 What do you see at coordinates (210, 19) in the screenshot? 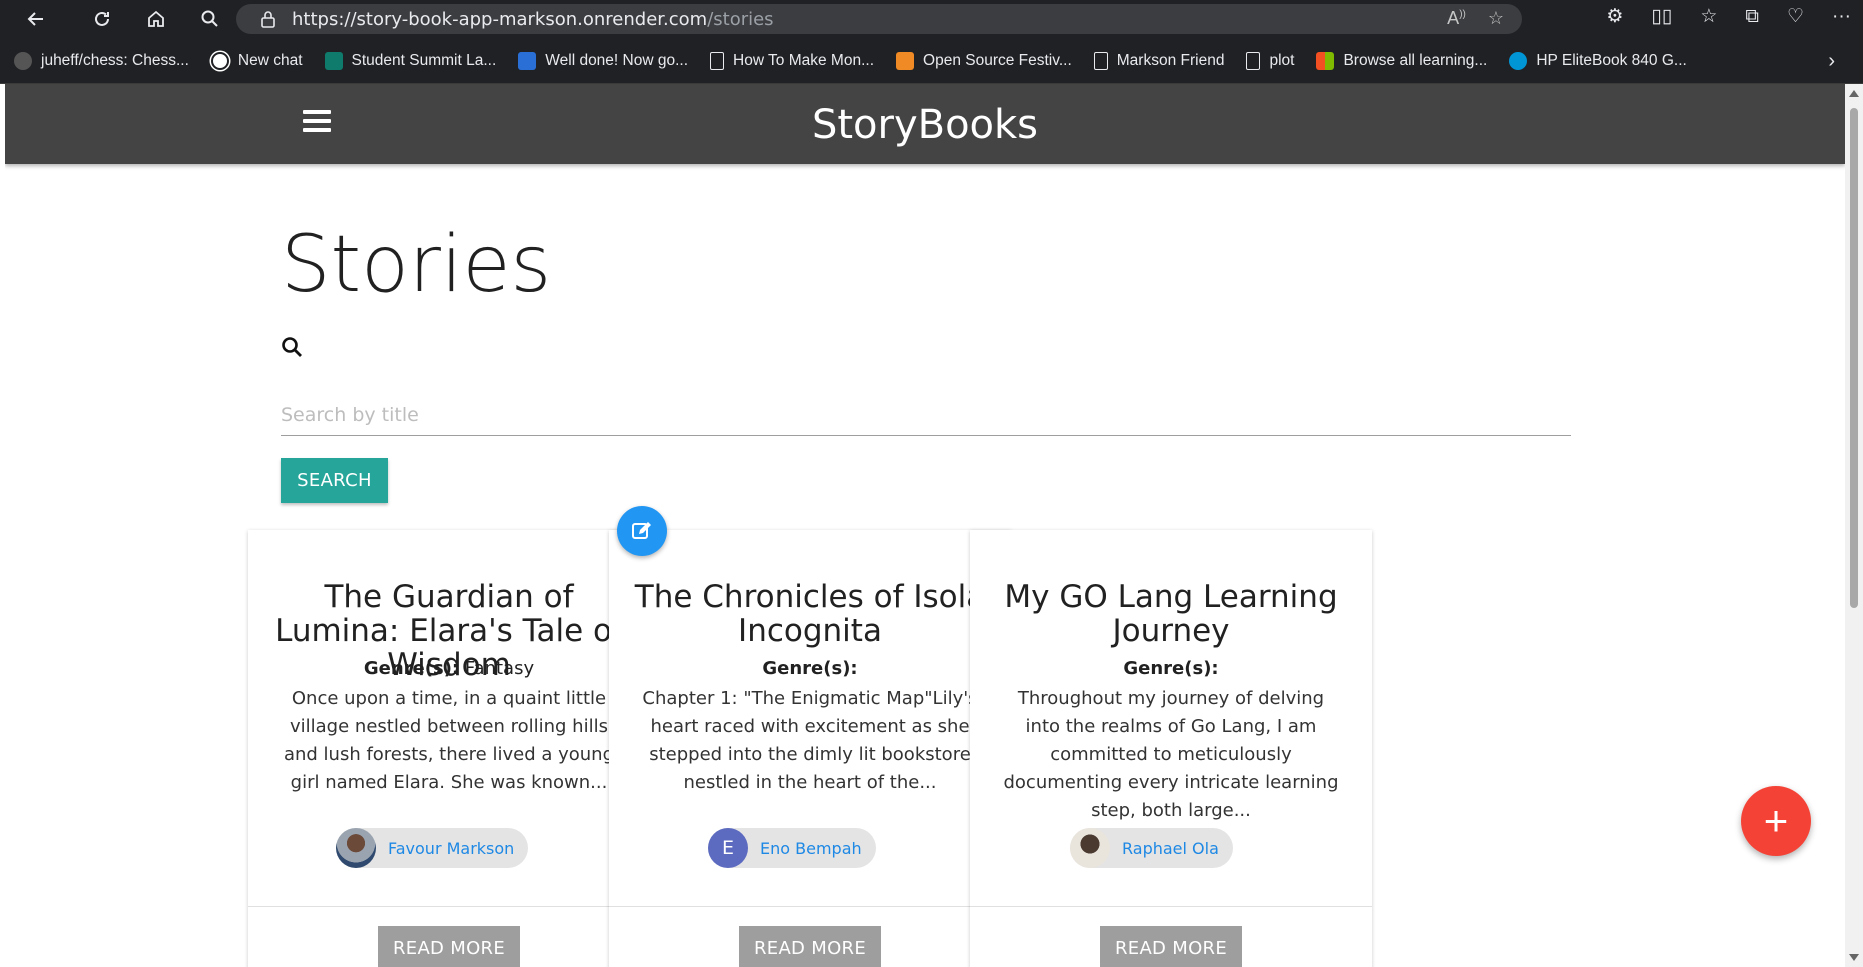
I see `browser-search-icon` at bounding box center [210, 19].